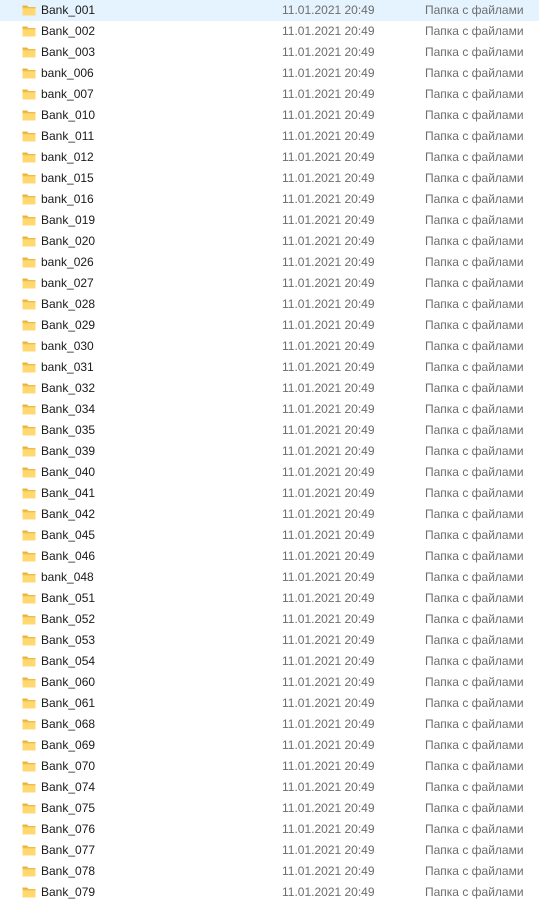  What do you see at coordinates (67, 94) in the screenshot?
I see `file-name: bank_007` at bounding box center [67, 94].